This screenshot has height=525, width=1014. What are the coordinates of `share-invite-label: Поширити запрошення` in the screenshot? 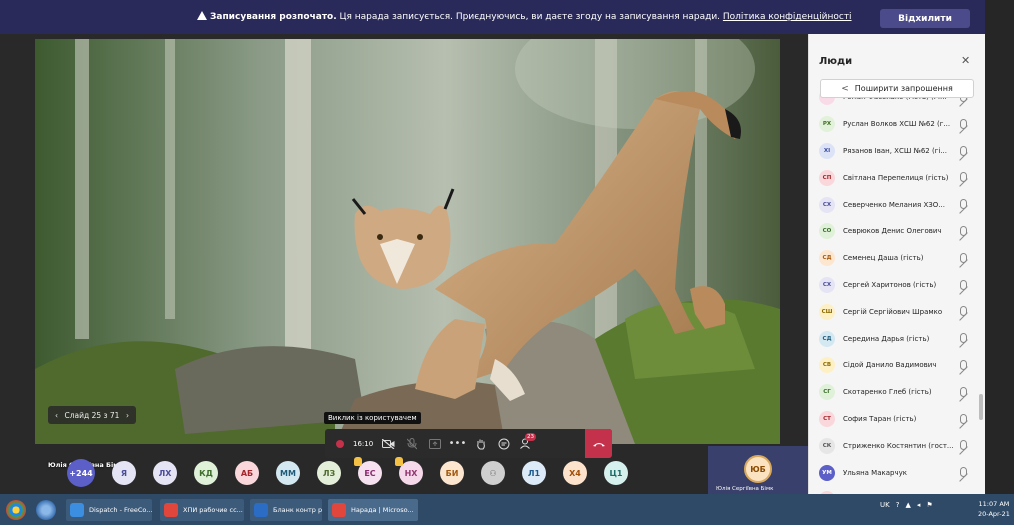 It's located at (903, 88).